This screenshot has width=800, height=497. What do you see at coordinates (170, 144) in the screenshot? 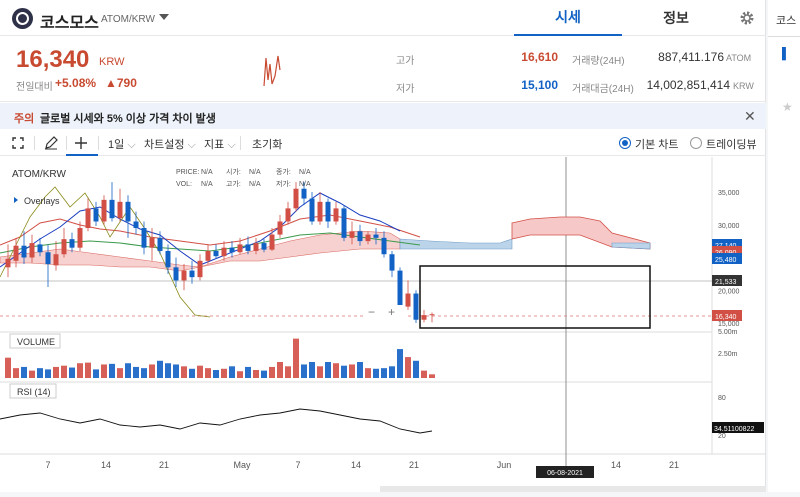
I see `chart-settings-select: 차트설정 ⌵` at bounding box center [170, 144].